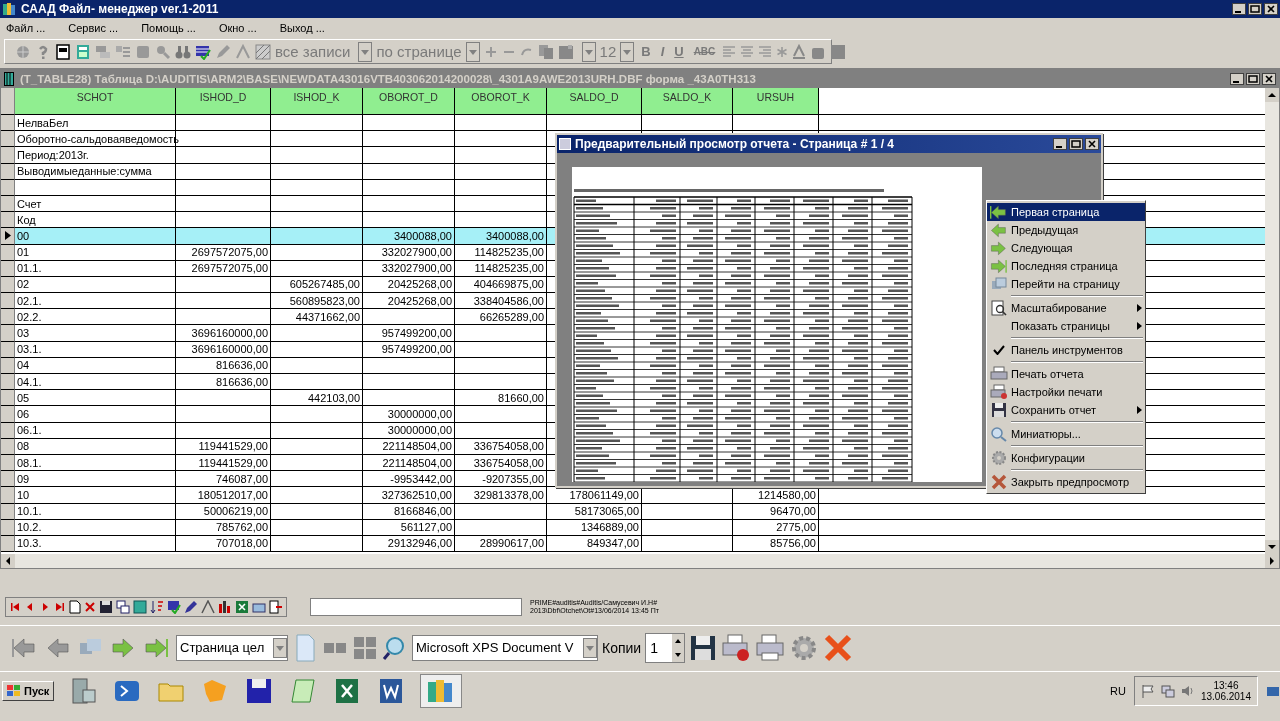  Describe the element at coordinates (1139, 308) in the screenshot. I see `submenu-arrow-icon` at that location.